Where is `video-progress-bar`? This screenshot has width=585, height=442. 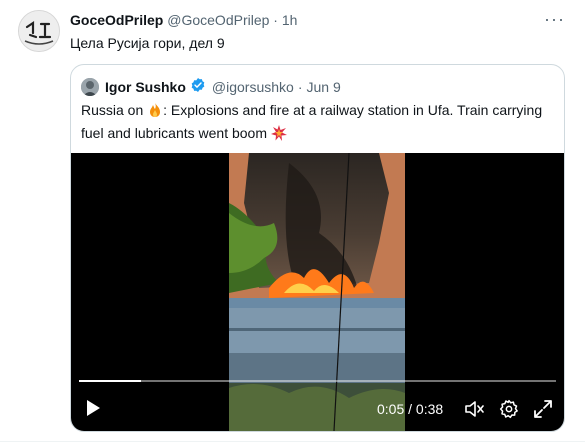
video-progress-bar is located at coordinates (317, 381).